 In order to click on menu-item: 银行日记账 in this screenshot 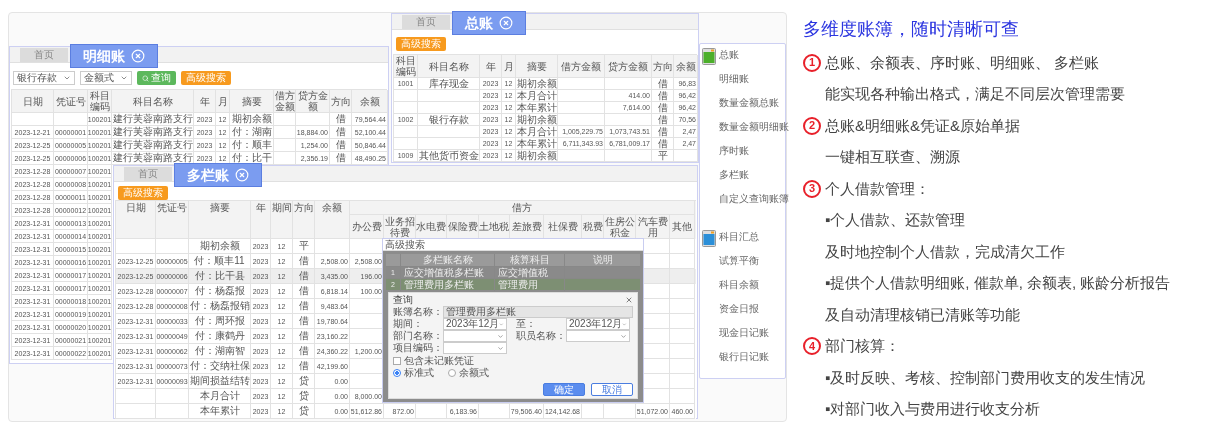, I will do `click(744, 362)`.